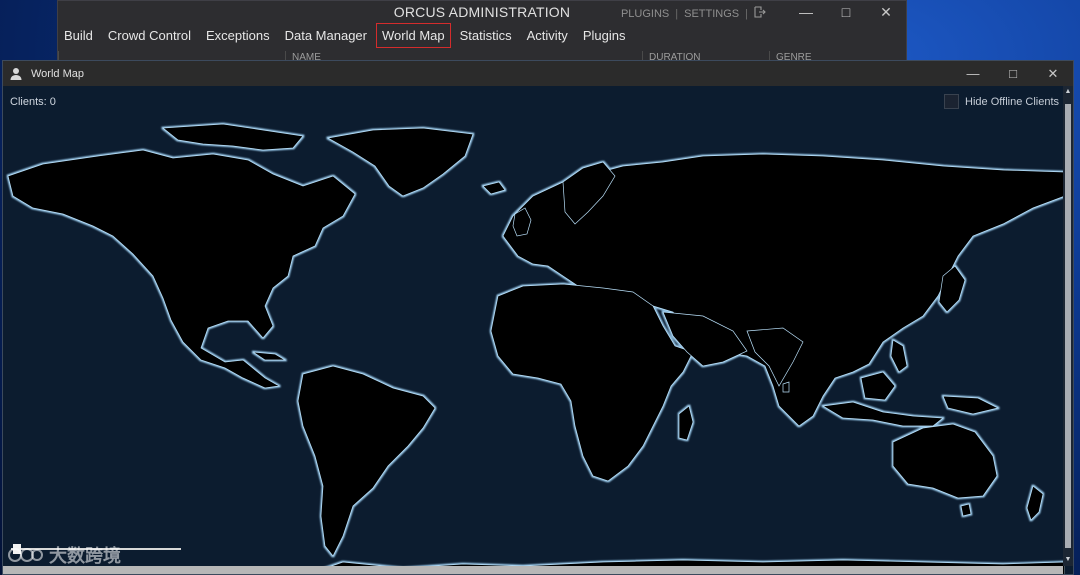 The width and height of the screenshot is (1080, 575). What do you see at coordinates (645, 14) in the screenshot?
I see `plugins-link: PLUGINS` at bounding box center [645, 14].